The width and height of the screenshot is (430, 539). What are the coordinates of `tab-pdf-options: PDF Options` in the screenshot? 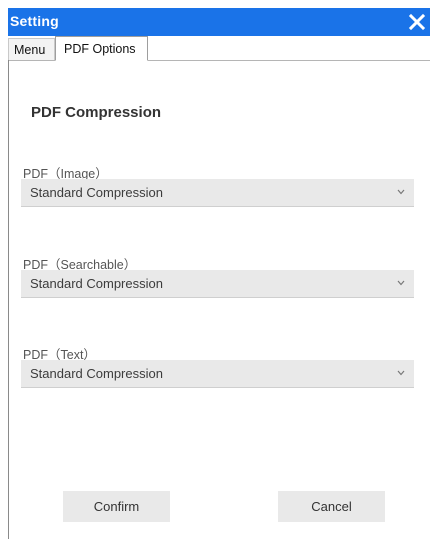 It's located at (101, 48).